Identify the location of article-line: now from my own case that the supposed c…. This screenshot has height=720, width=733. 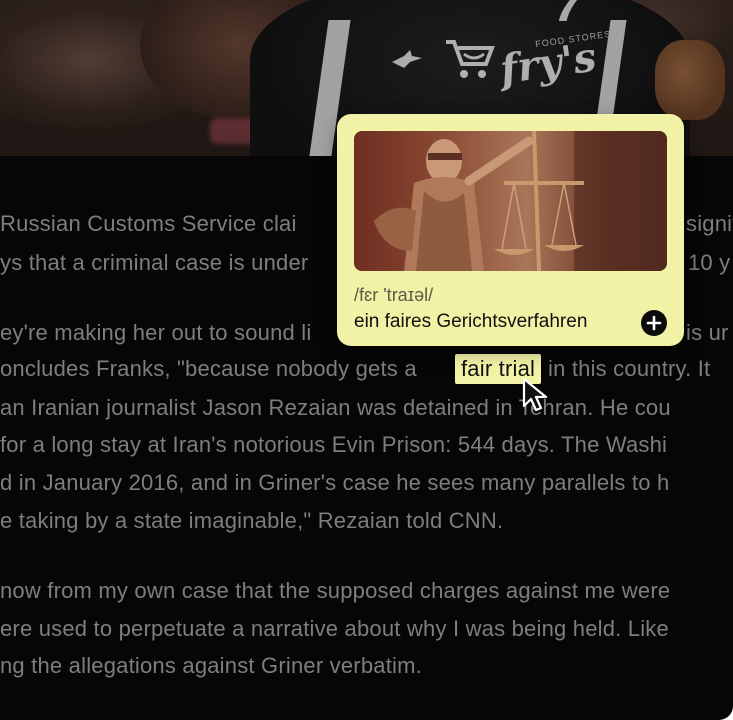
(335, 590).